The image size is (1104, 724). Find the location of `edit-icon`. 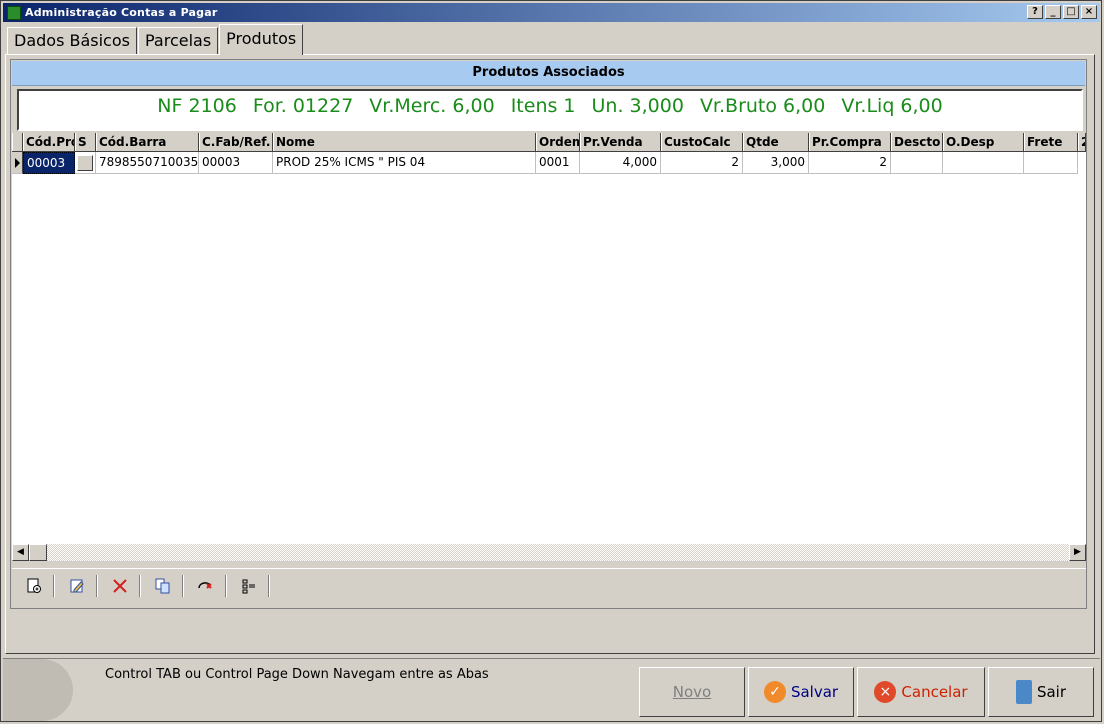

edit-icon is located at coordinates (77, 586).